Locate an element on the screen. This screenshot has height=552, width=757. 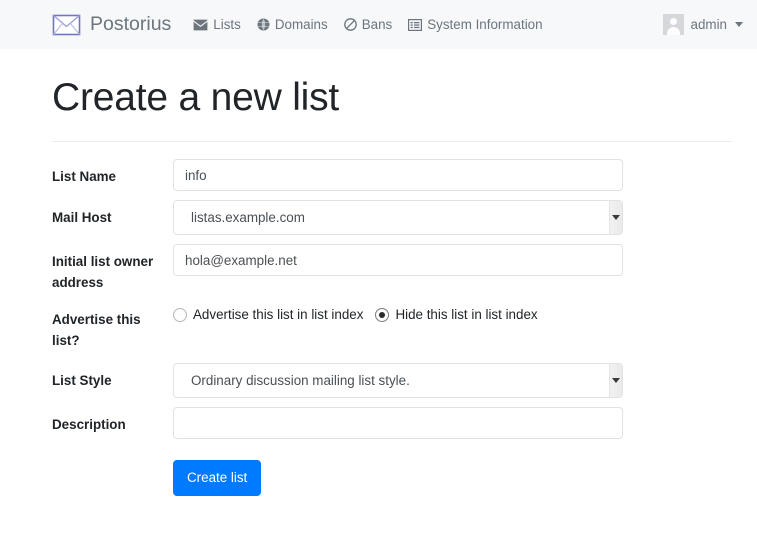
mail-host-select-arrow-button is located at coordinates (615, 218).